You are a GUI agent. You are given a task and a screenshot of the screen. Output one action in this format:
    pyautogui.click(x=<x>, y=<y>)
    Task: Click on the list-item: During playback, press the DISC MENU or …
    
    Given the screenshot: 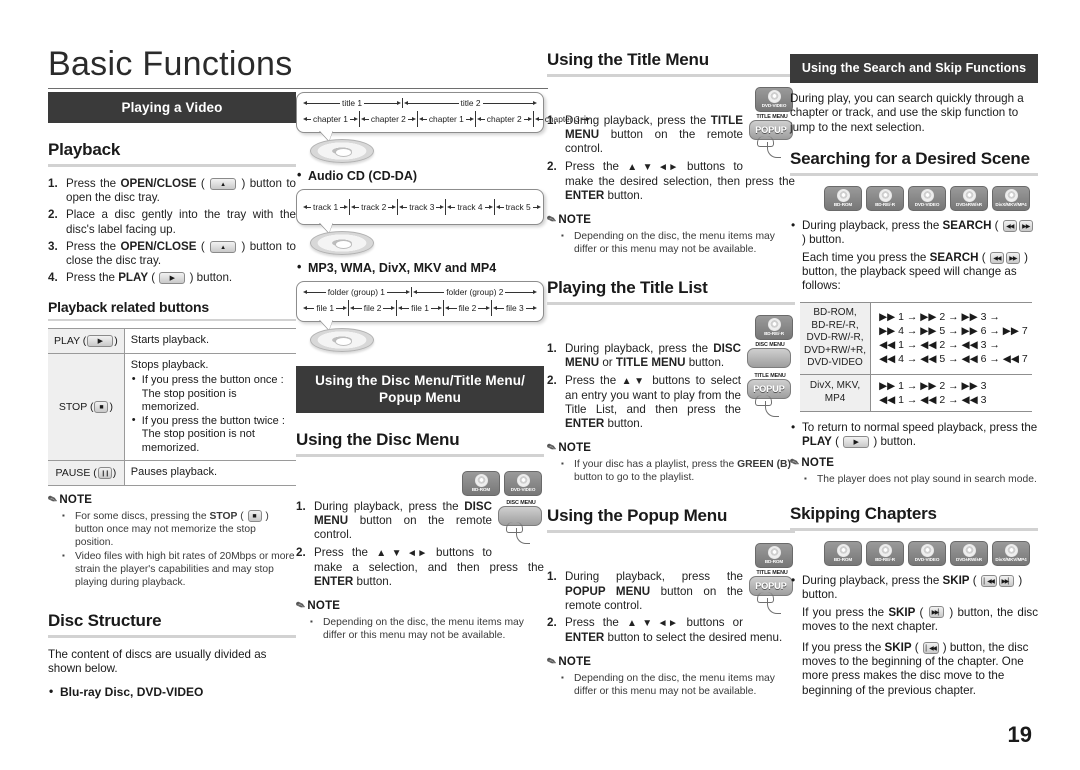 What is the action you would take?
    pyautogui.click(x=671, y=356)
    